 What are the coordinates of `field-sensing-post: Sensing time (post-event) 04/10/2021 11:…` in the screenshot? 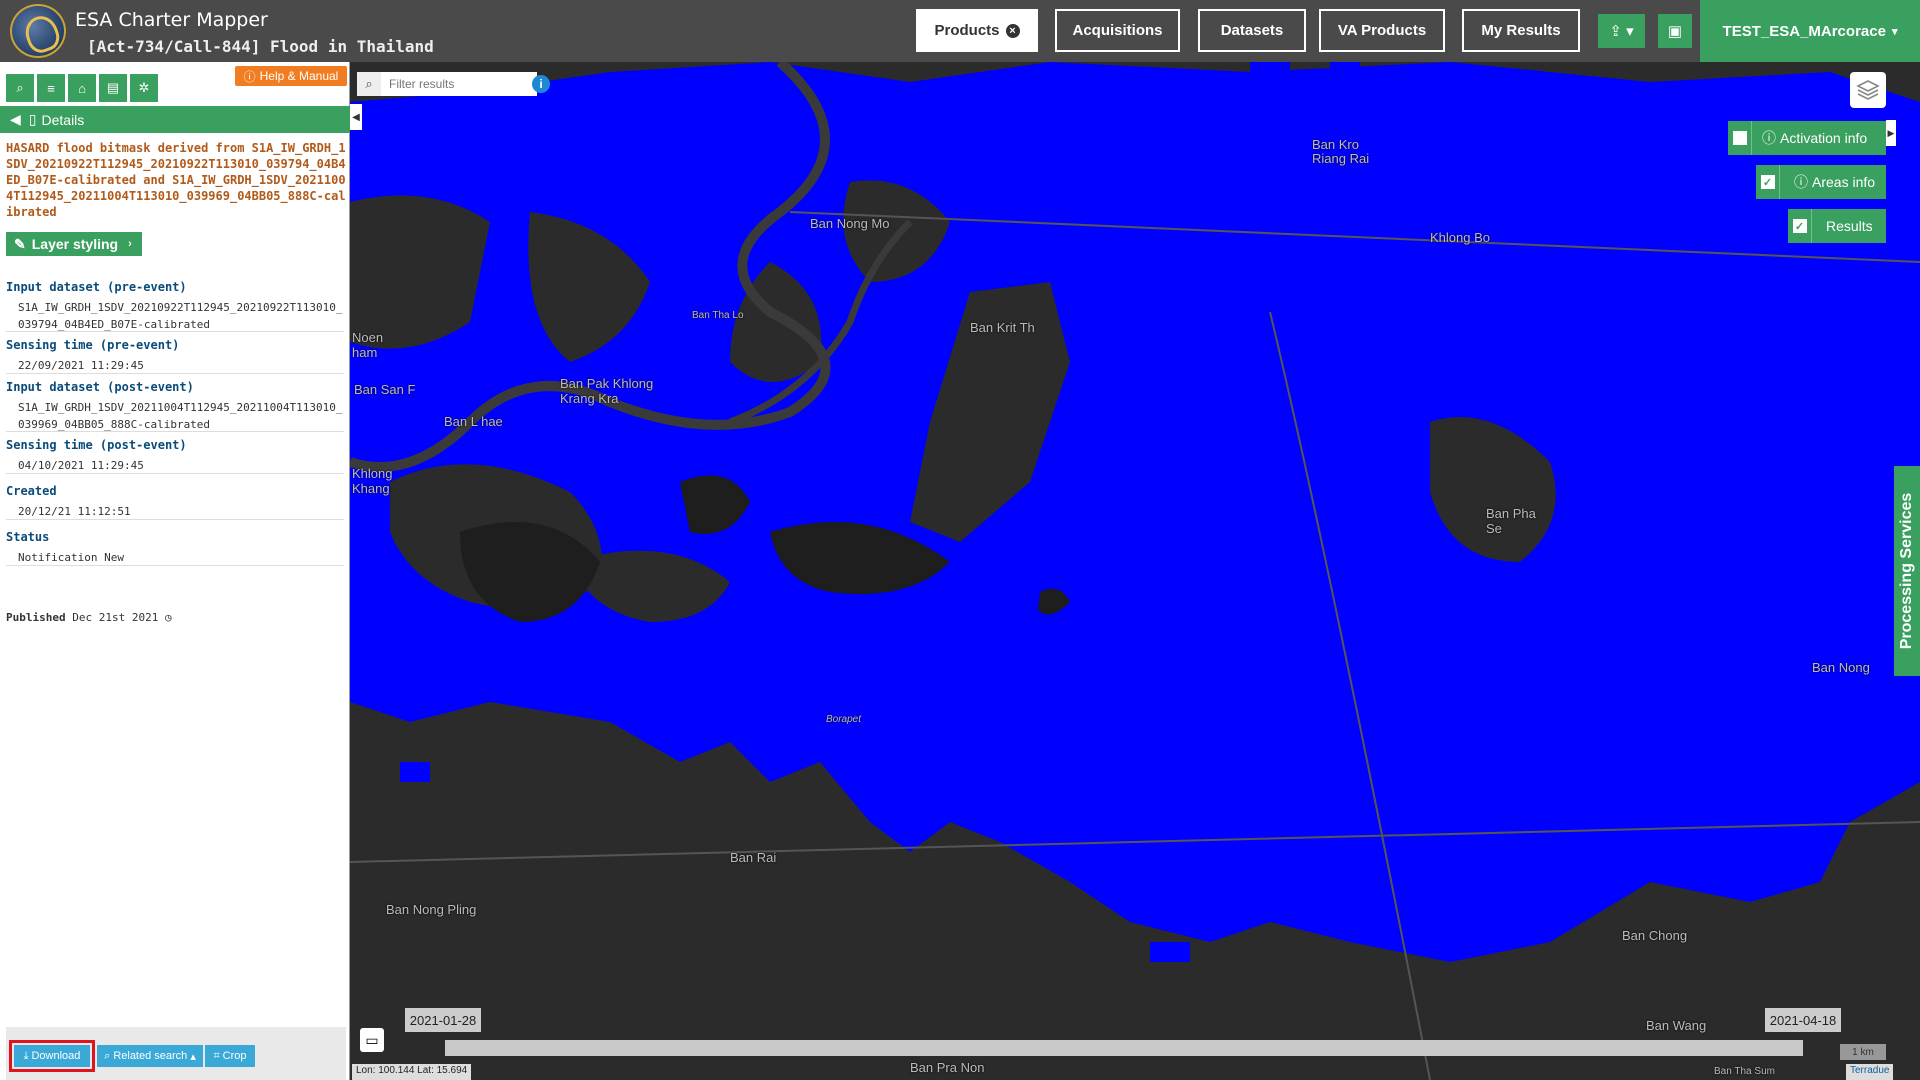 It's located at (175, 456).